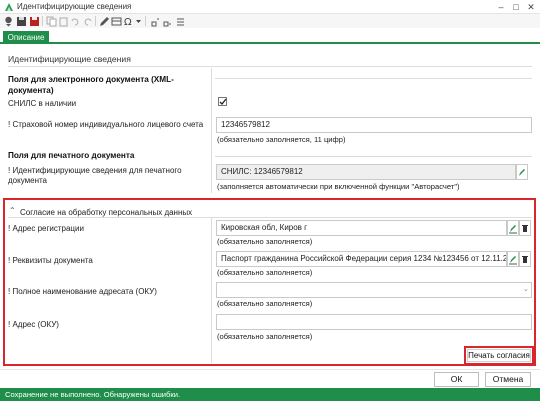 This screenshot has width=540, height=401. What do you see at coordinates (265, 336) in the screenshot?
I see `okw-address-hint: (обязательно заполняется)` at bounding box center [265, 336].